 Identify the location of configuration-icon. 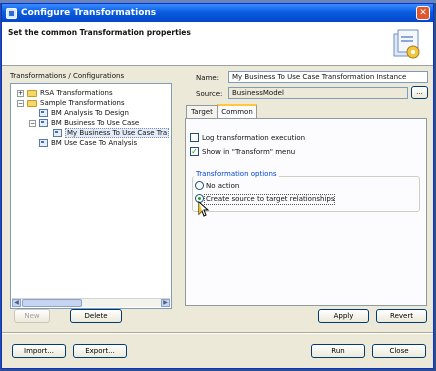
(57, 133).